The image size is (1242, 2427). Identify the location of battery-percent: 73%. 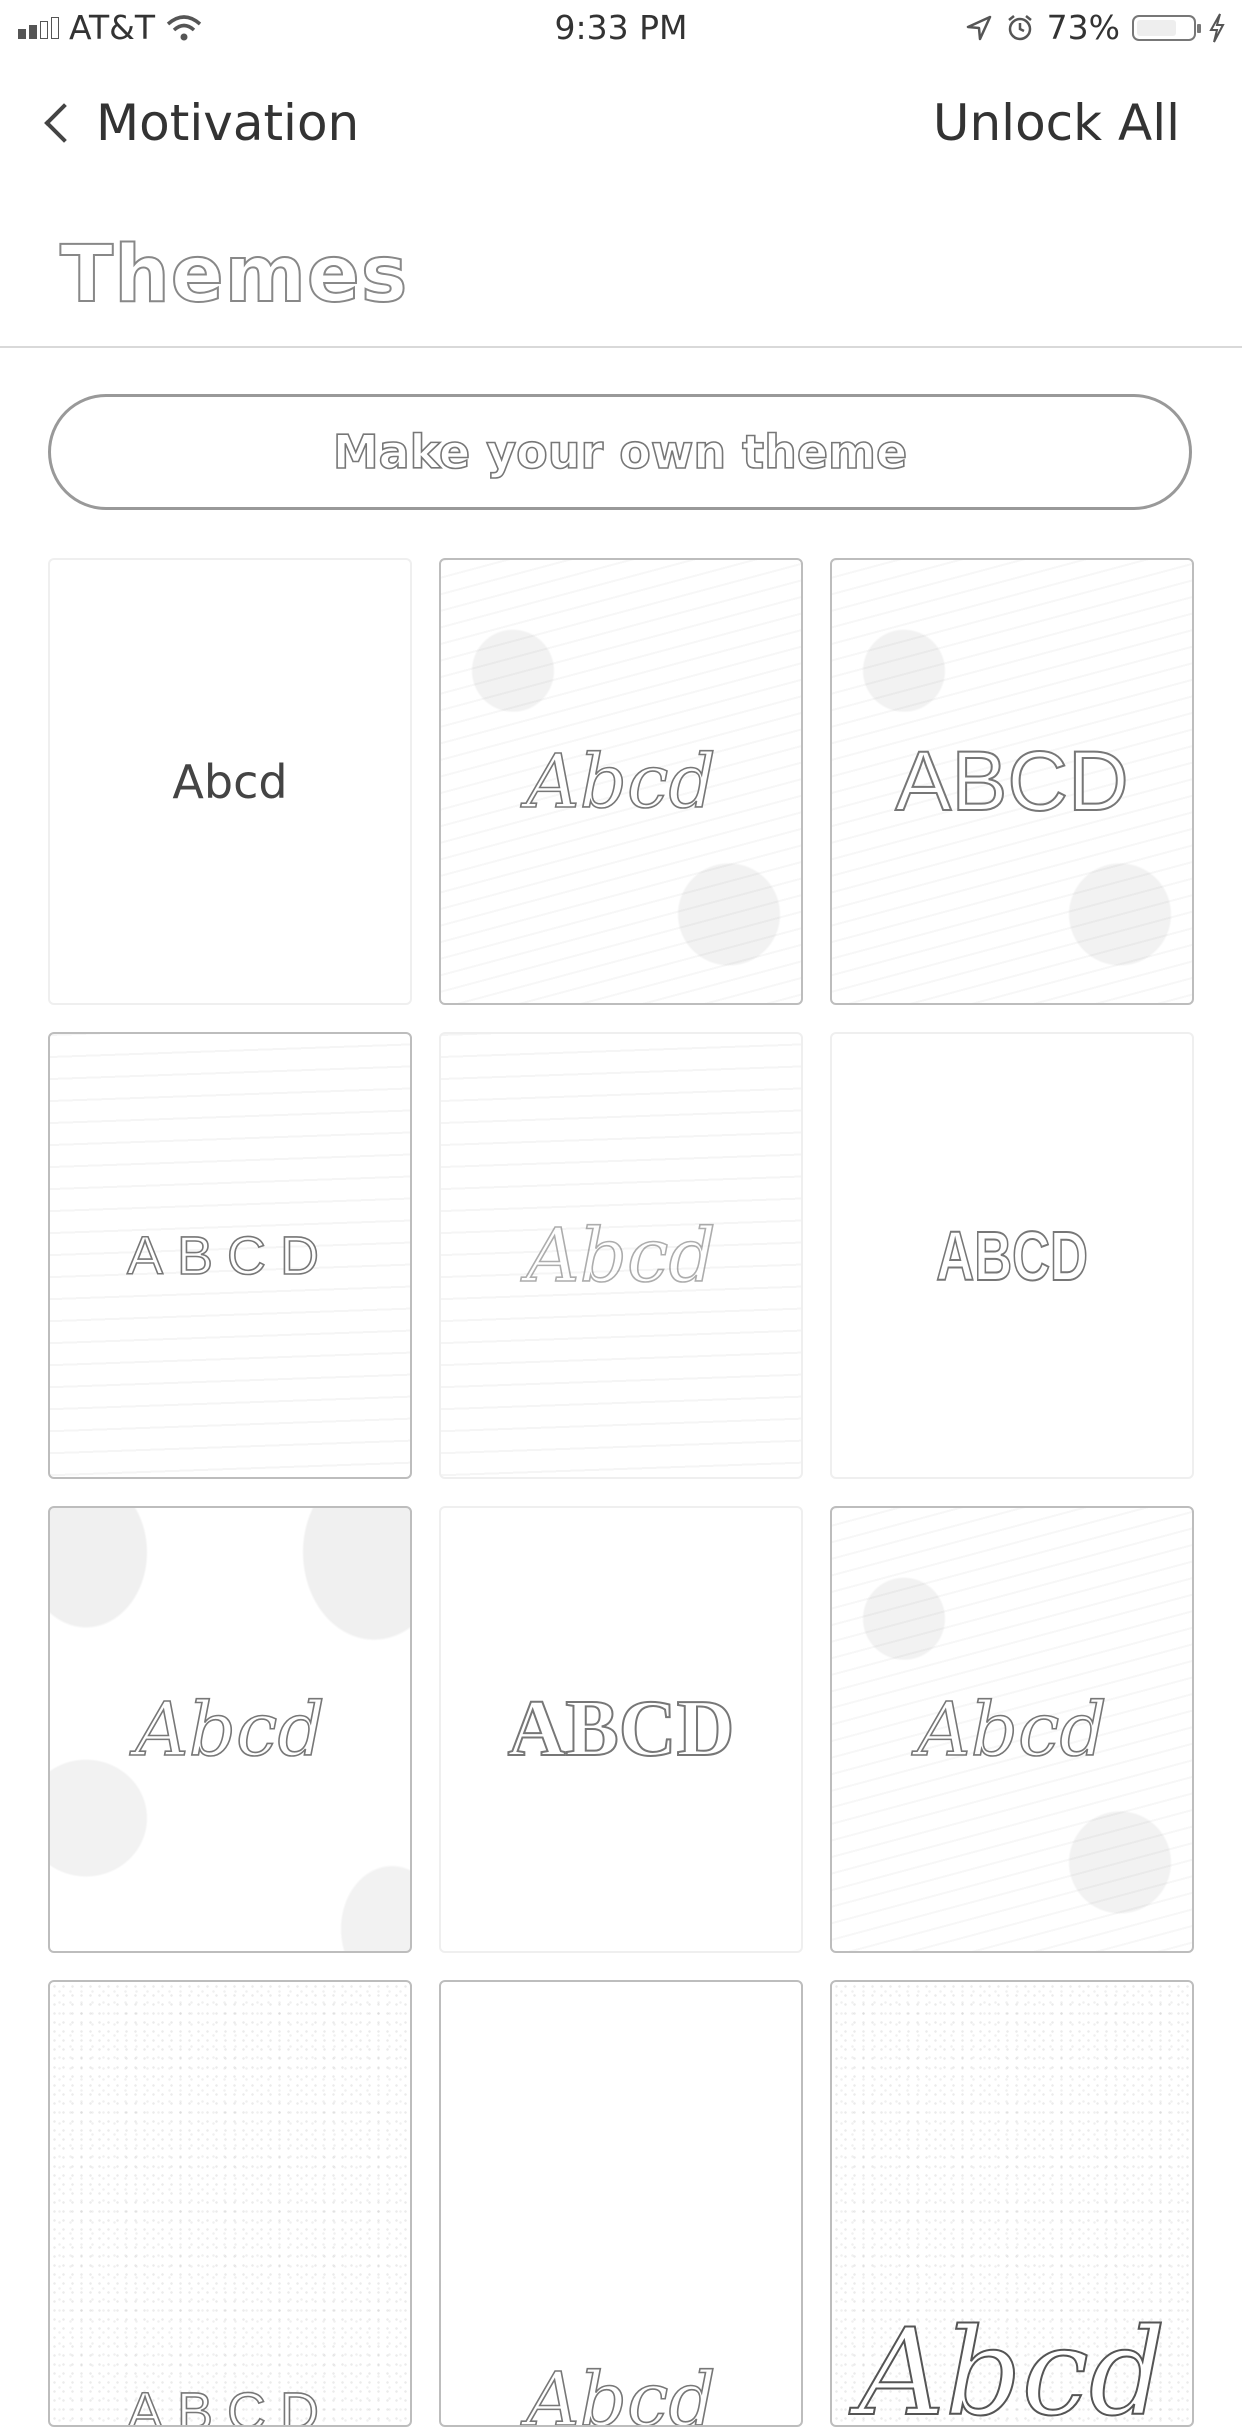
(1083, 27).